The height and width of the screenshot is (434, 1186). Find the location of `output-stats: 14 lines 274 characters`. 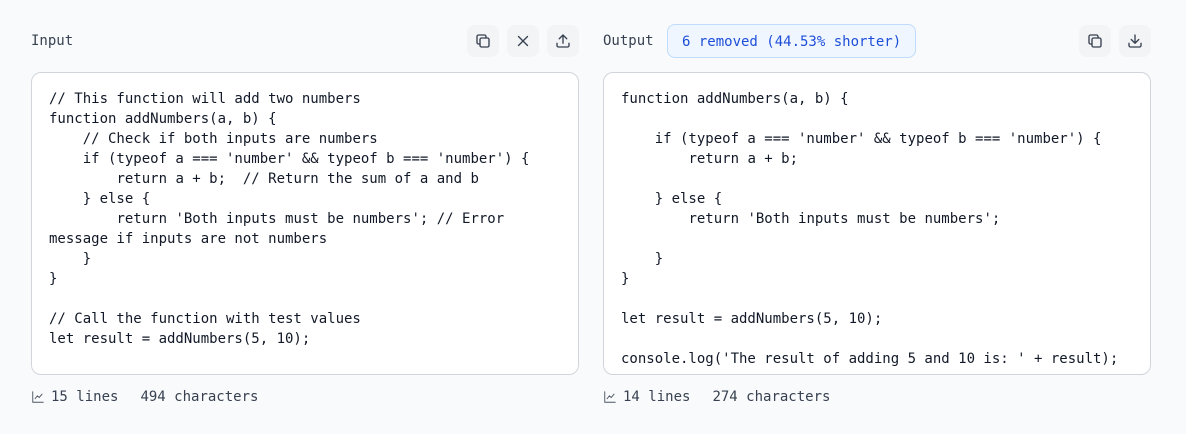

output-stats: 14 lines 274 characters is located at coordinates (877, 397).